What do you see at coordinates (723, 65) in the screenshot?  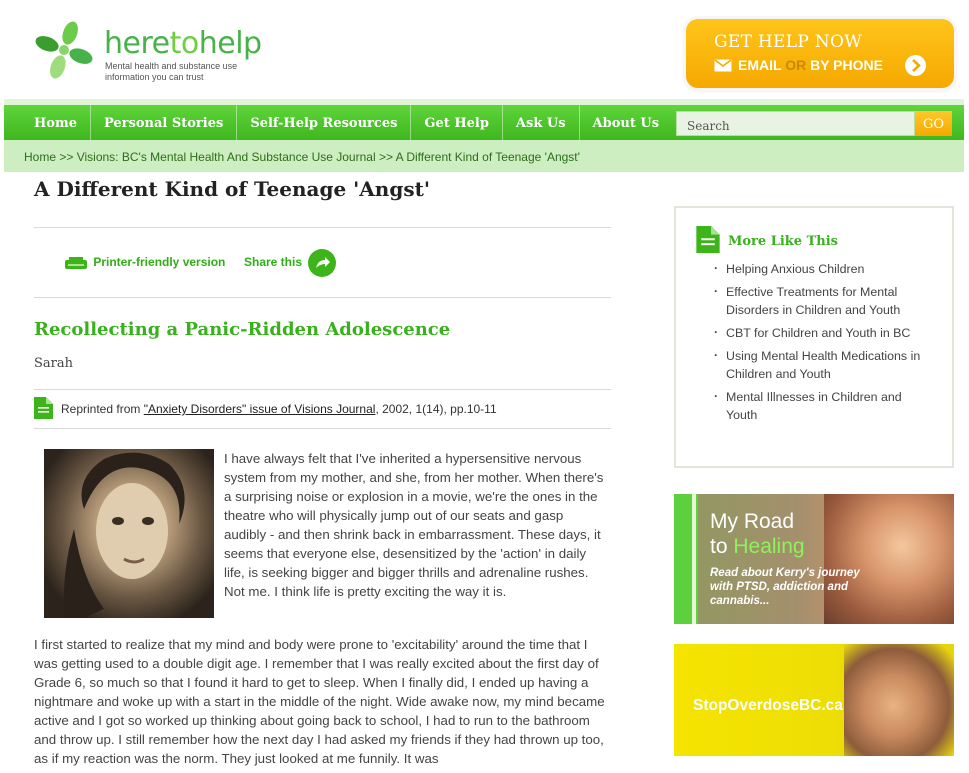 I see `mail-icon` at bounding box center [723, 65].